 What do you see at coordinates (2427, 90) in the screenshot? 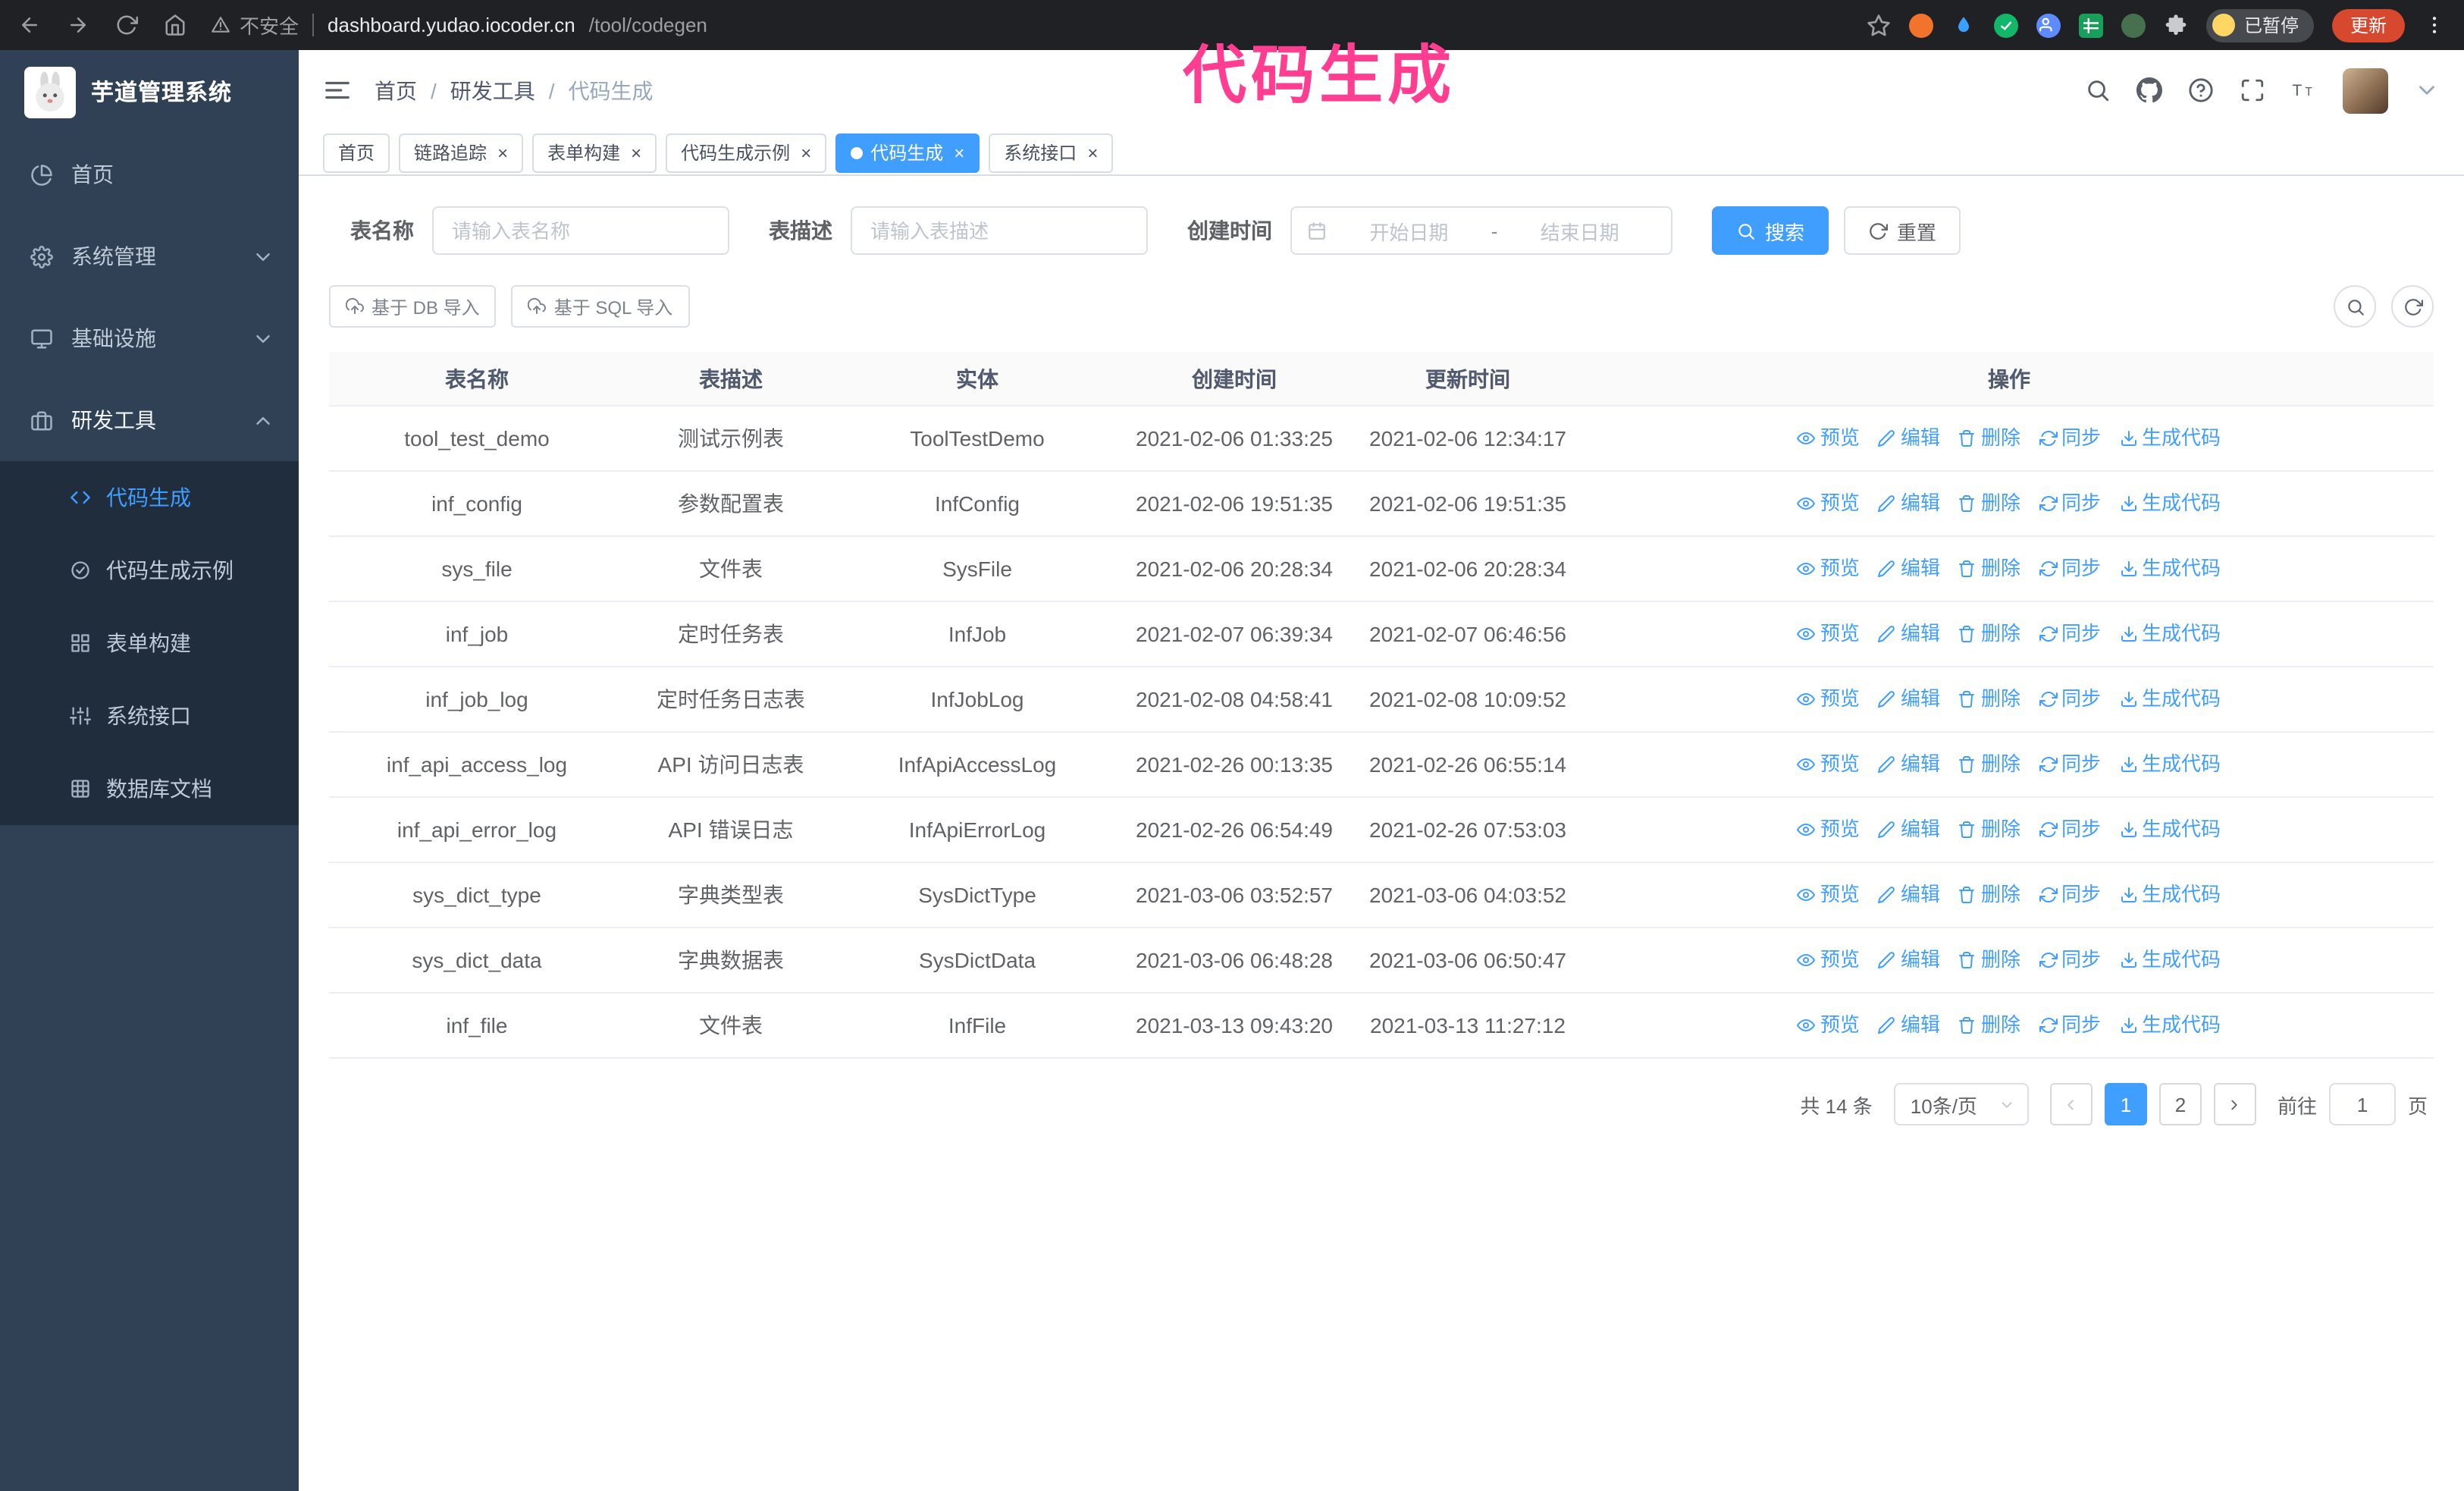
I see `avatar-caret-icon` at bounding box center [2427, 90].